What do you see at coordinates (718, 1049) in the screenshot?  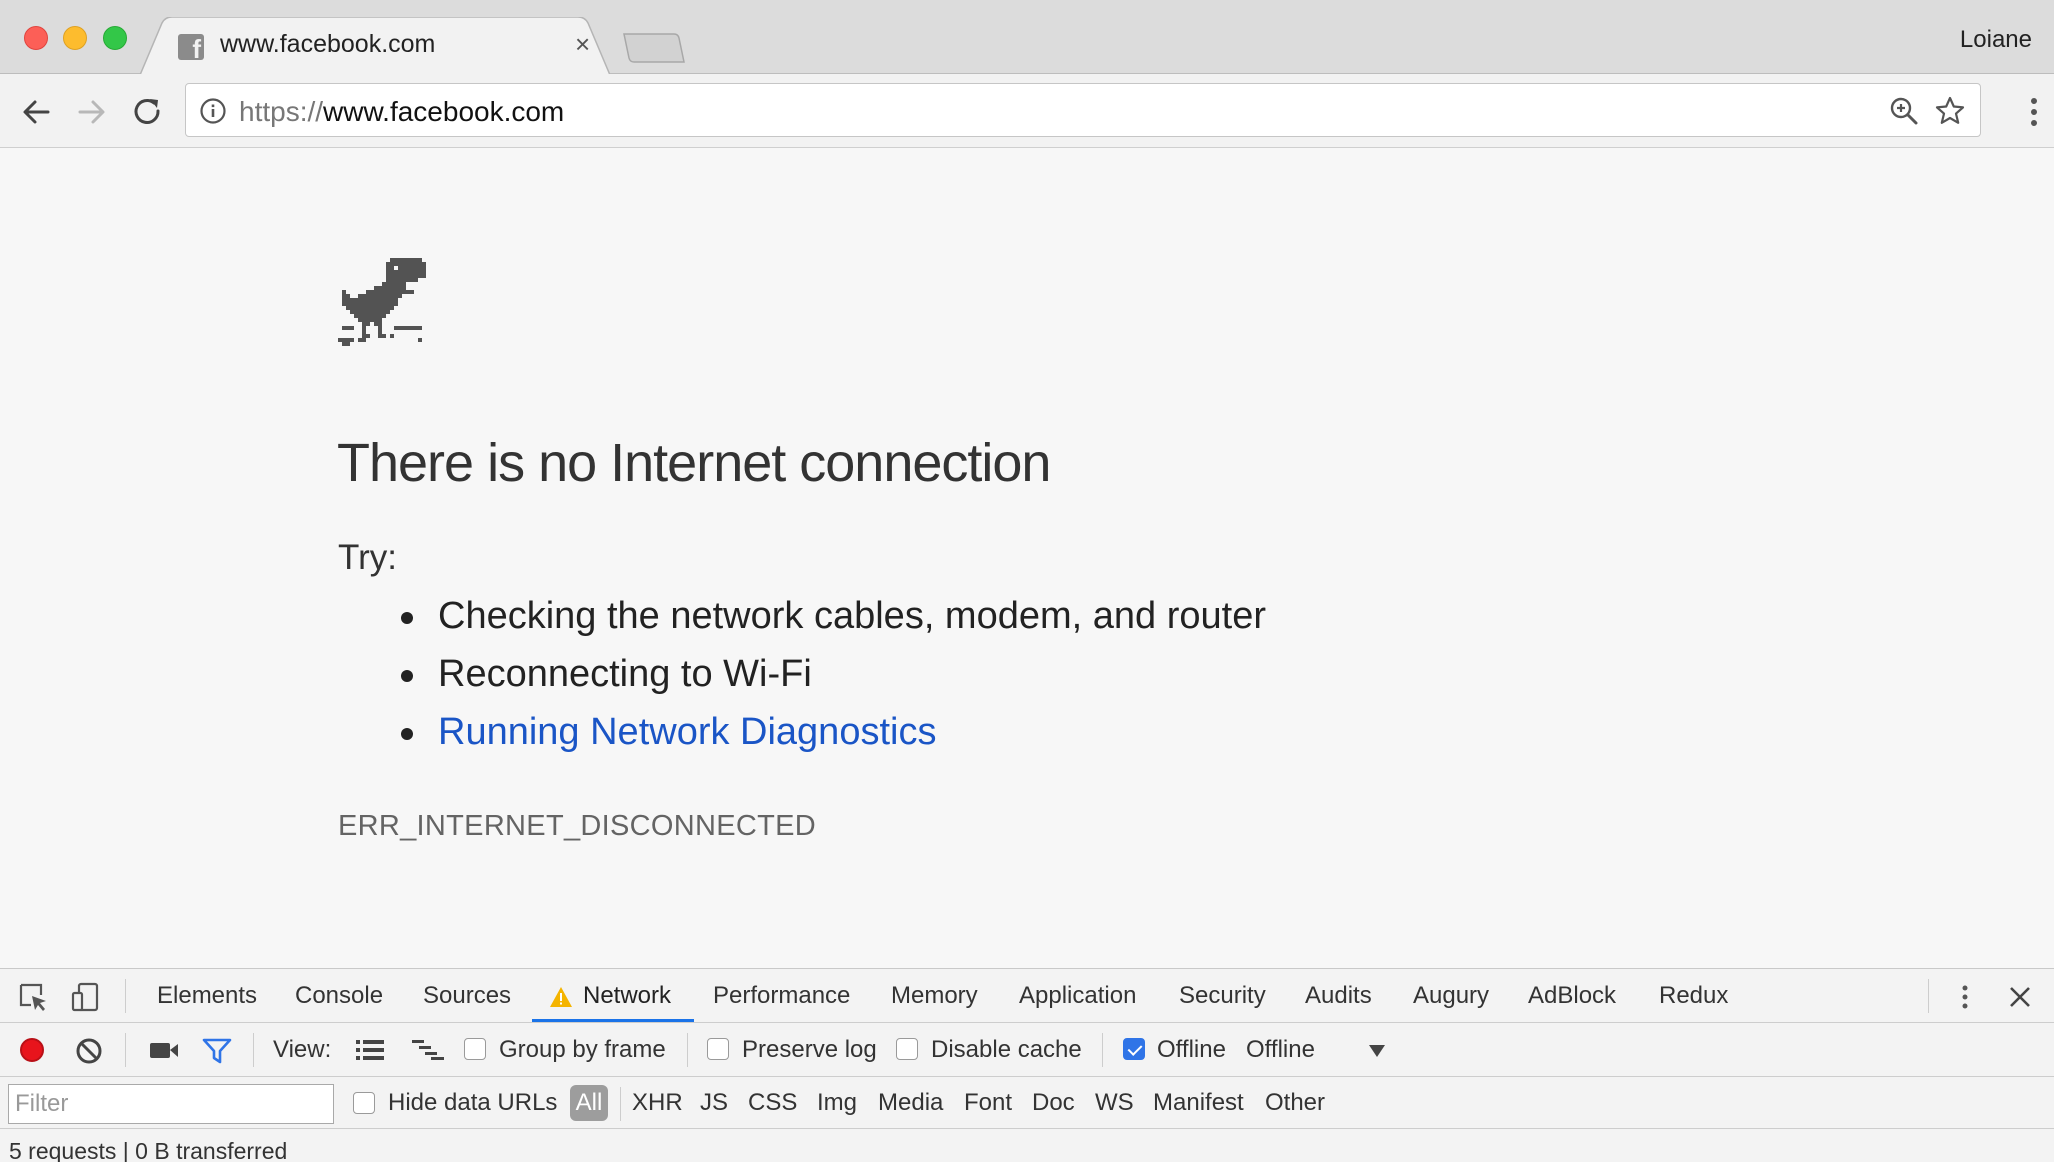 I see `preserve-log-checkbox` at bounding box center [718, 1049].